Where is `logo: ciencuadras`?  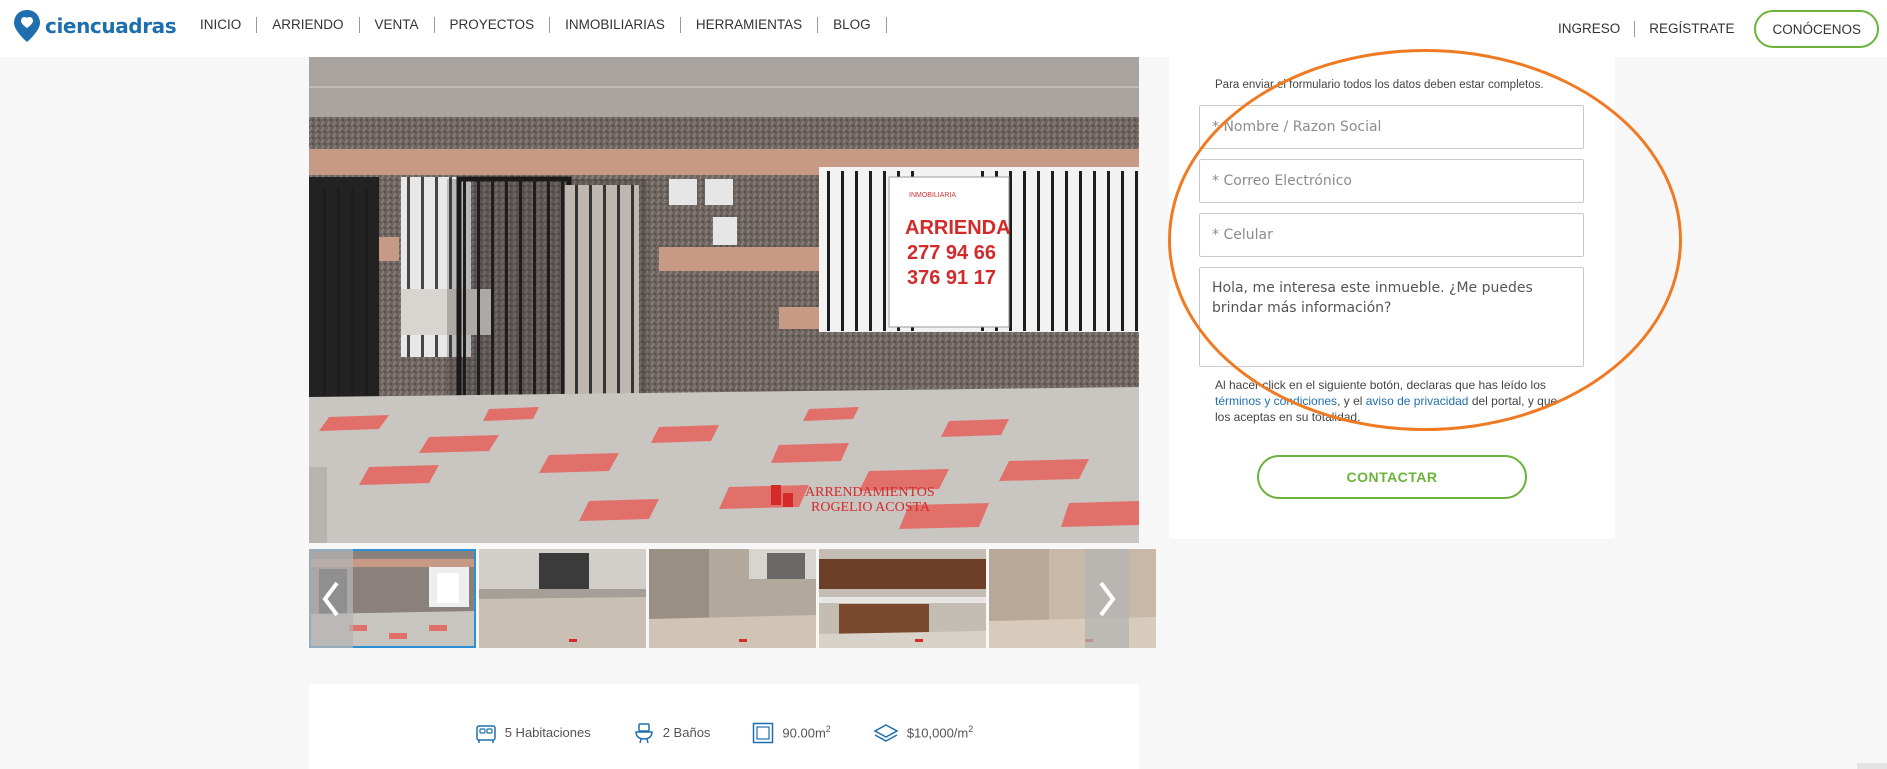 logo: ciencuadras is located at coordinates (94, 26).